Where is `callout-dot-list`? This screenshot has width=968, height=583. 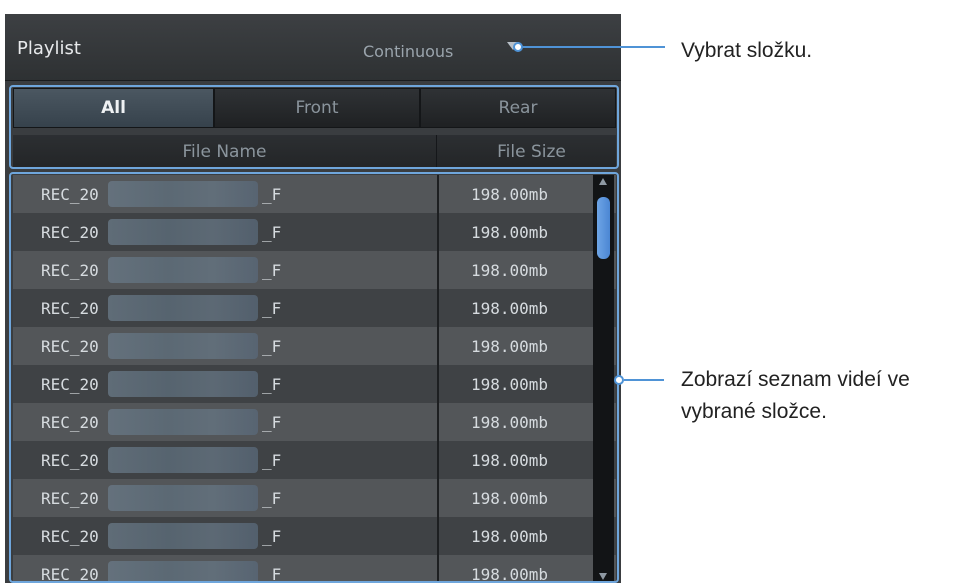
callout-dot-list is located at coordinates (619, 380).